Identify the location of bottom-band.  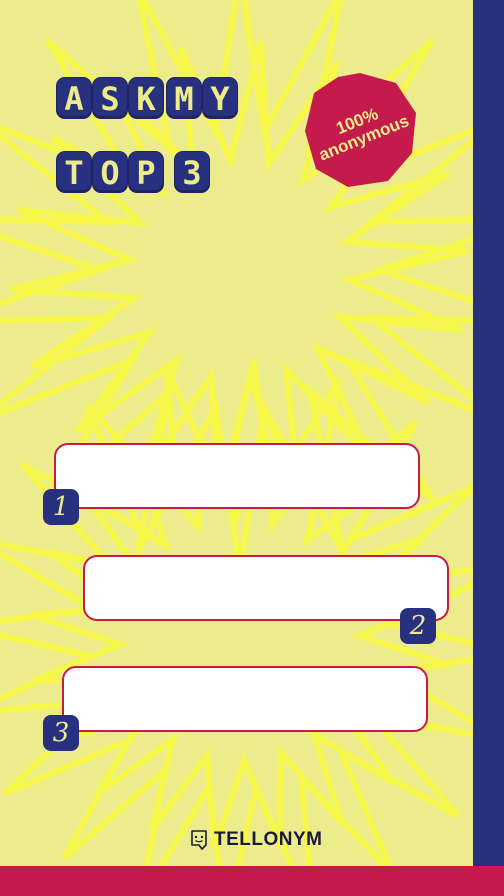
(252, 881).